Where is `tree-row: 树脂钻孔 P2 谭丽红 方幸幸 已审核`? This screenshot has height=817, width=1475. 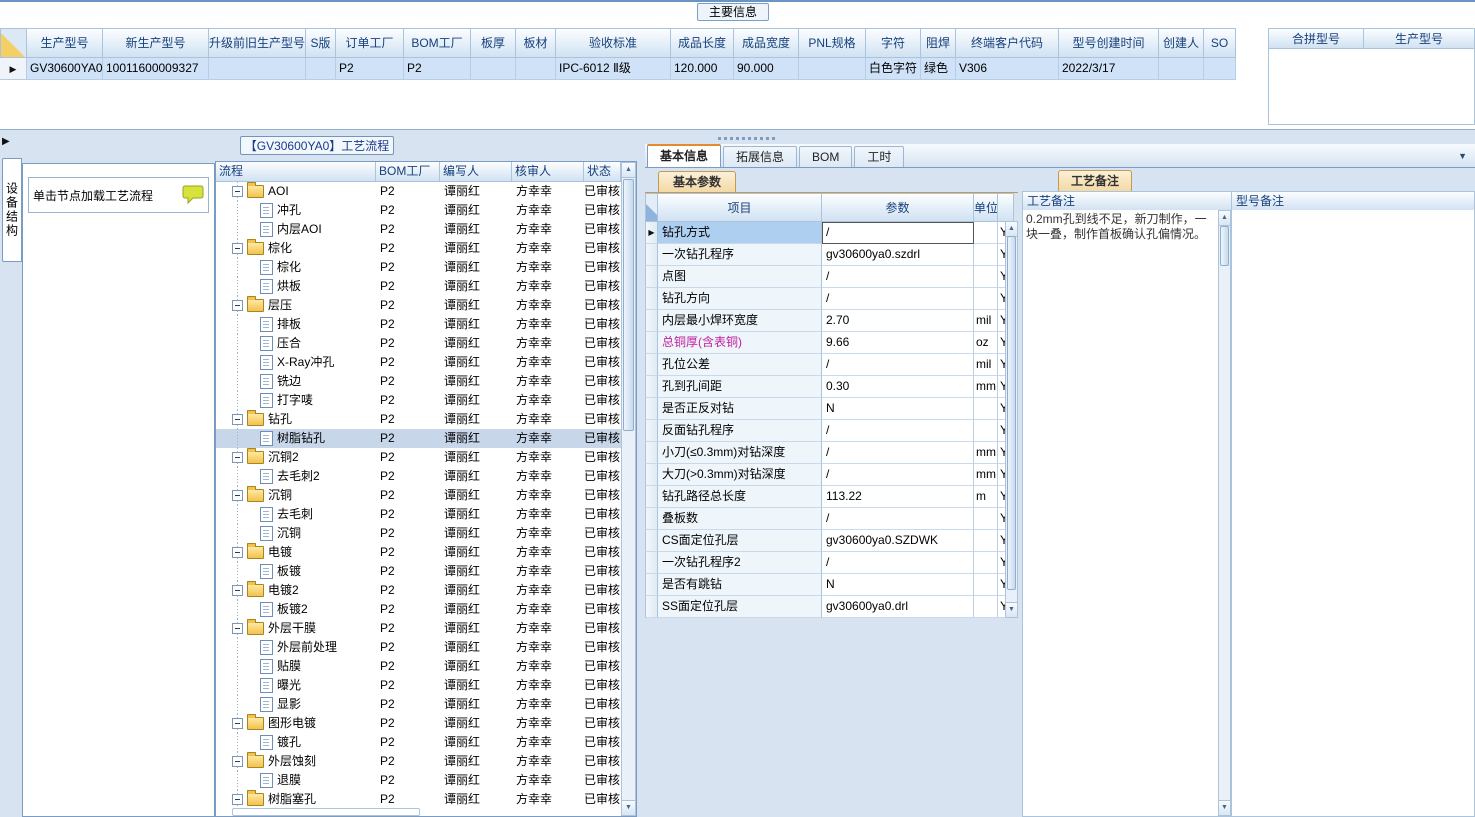 tree-row: 树脂钻孔 P2 谭丽红 方幸幸 已审核 is located at coordinates (418, 438).